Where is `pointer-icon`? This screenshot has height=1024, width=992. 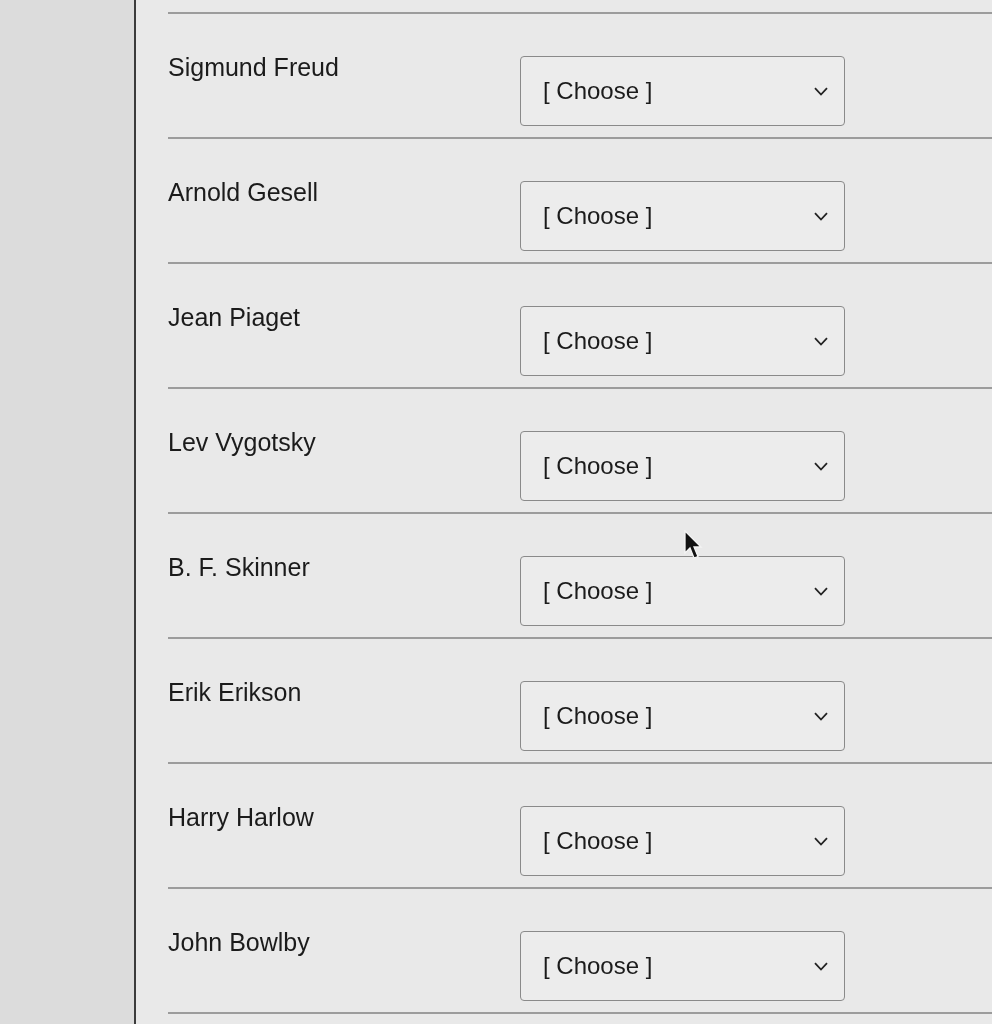
pointer-icon is located at coordinates (694, 545).